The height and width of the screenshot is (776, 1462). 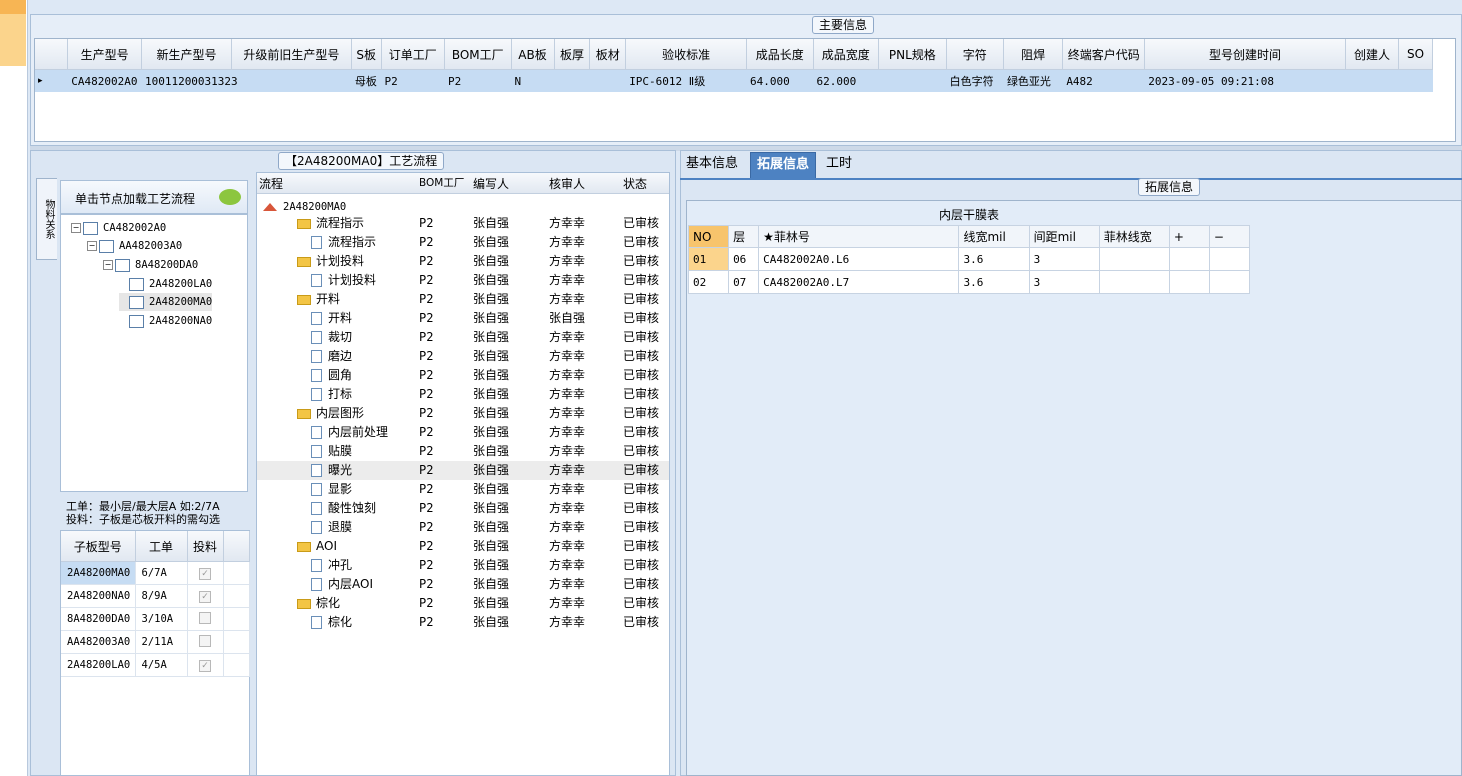 I want to click on order-cell: 4/5A, so click(x=161, y=665).